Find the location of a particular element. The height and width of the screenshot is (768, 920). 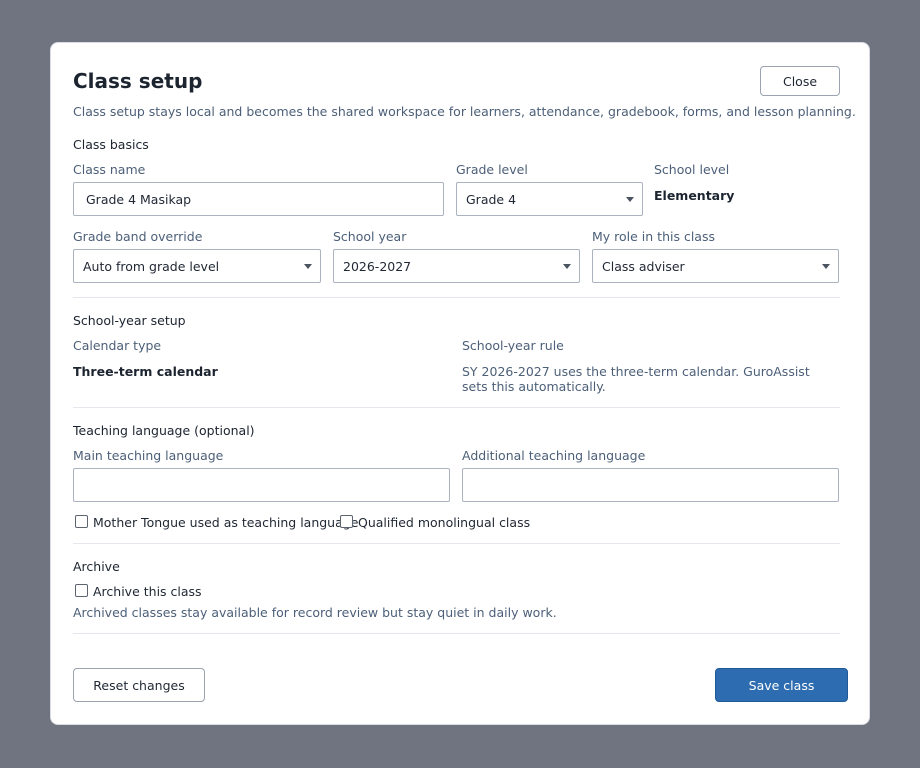

additional-language-label: Additional teaching language is located at coordinates (554, 455).